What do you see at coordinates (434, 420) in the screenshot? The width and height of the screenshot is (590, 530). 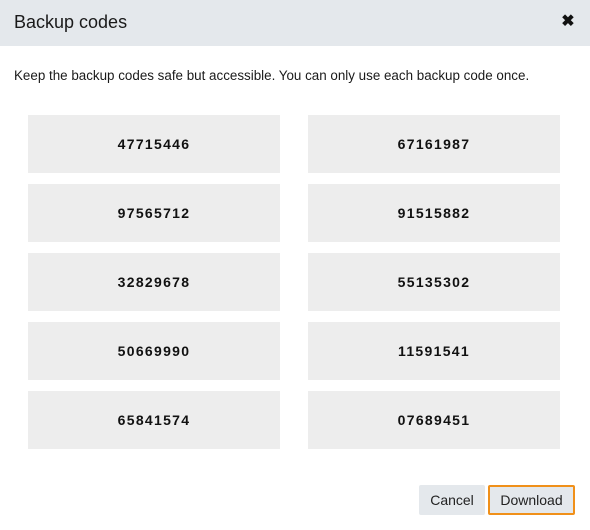 I see `backup-code: 07689451` at bounding box center [434, 420].